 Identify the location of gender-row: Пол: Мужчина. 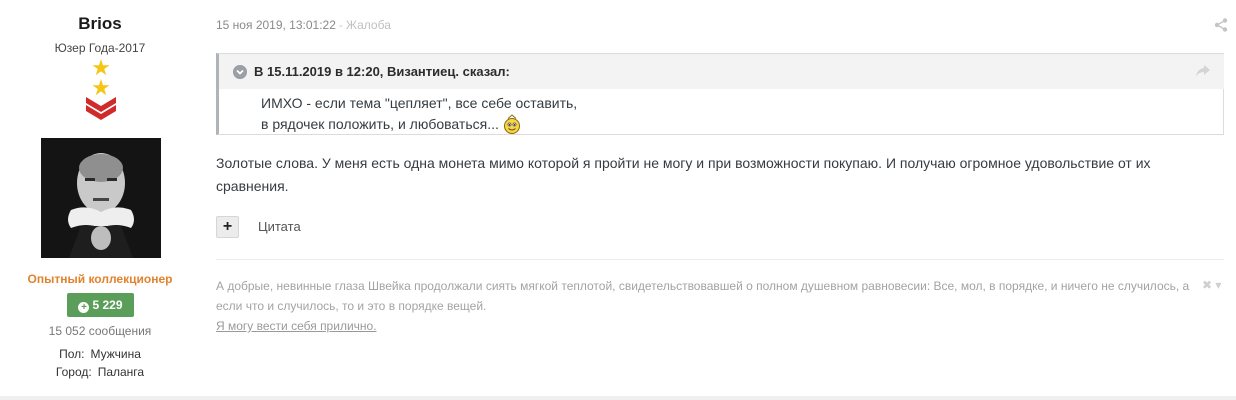
(100, 354).